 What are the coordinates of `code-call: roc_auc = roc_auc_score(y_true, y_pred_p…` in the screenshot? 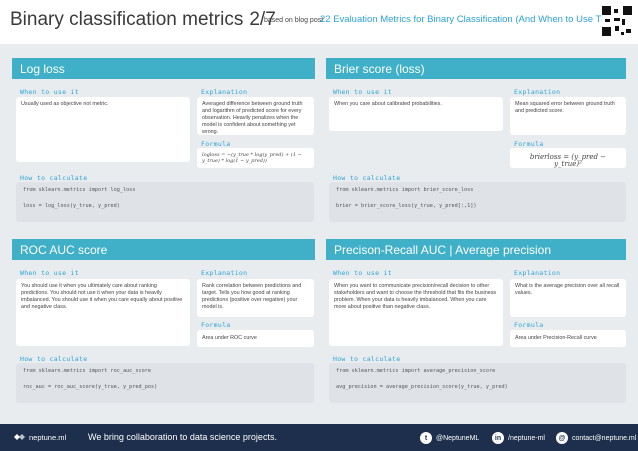 It's located at (90, 387).